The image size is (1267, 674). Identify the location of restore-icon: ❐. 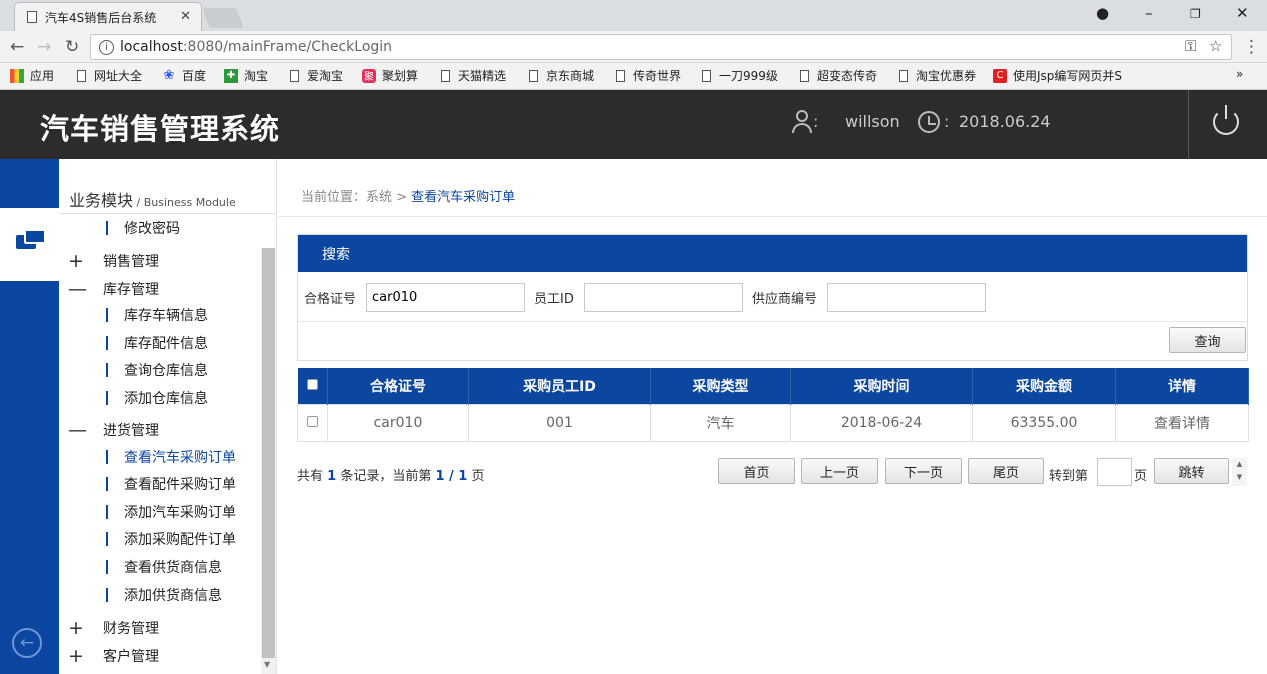
(1195, 14).